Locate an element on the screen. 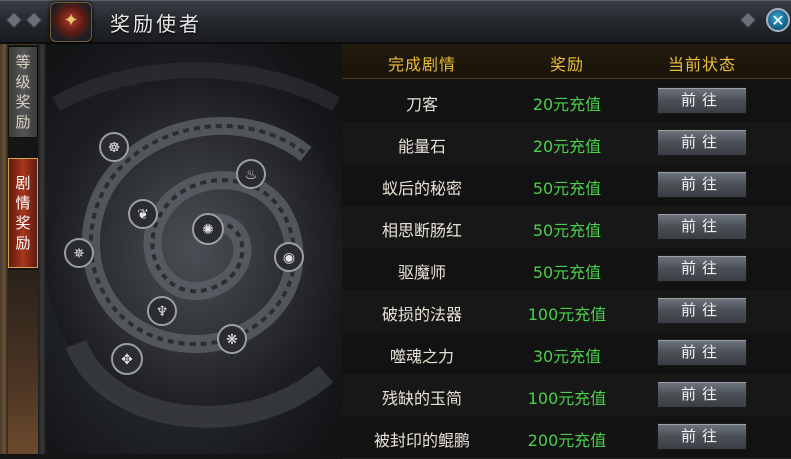 This screenshot has height=459, width=791. left-frame-border is located at coordinates (4, 249).